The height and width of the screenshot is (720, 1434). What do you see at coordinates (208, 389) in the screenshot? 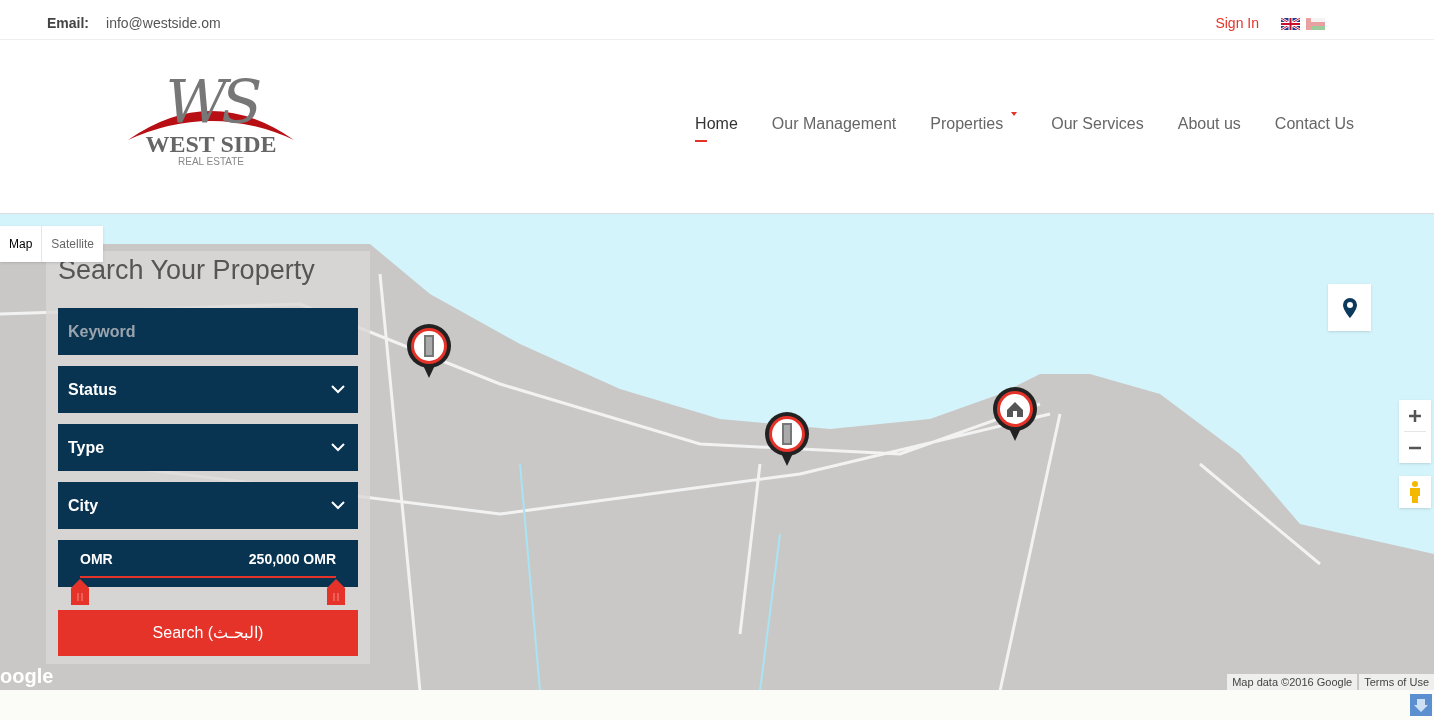
I see `select-dropdown: Status` at bounding box center [208, 389].